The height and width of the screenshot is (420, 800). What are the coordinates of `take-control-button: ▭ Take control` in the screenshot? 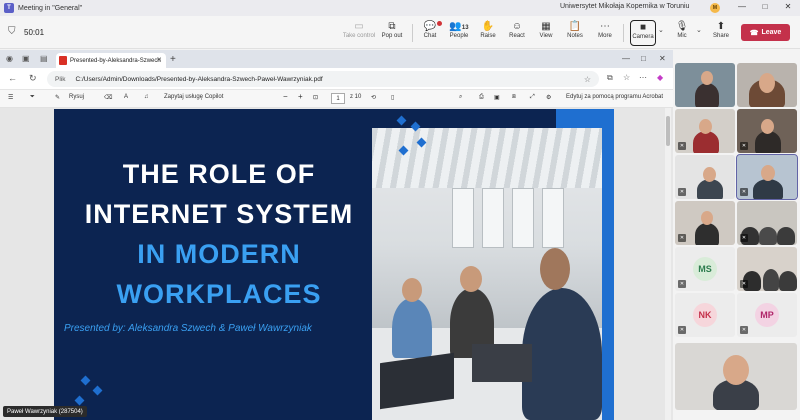 It's located at (359, 33).